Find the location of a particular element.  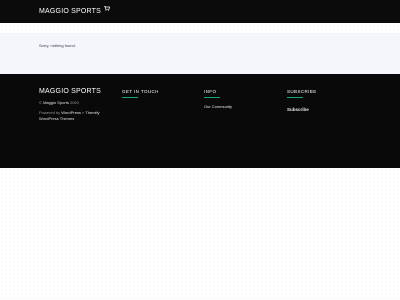

copyright-brand-link: Maggio Sports is located at coordinates (56, 102).